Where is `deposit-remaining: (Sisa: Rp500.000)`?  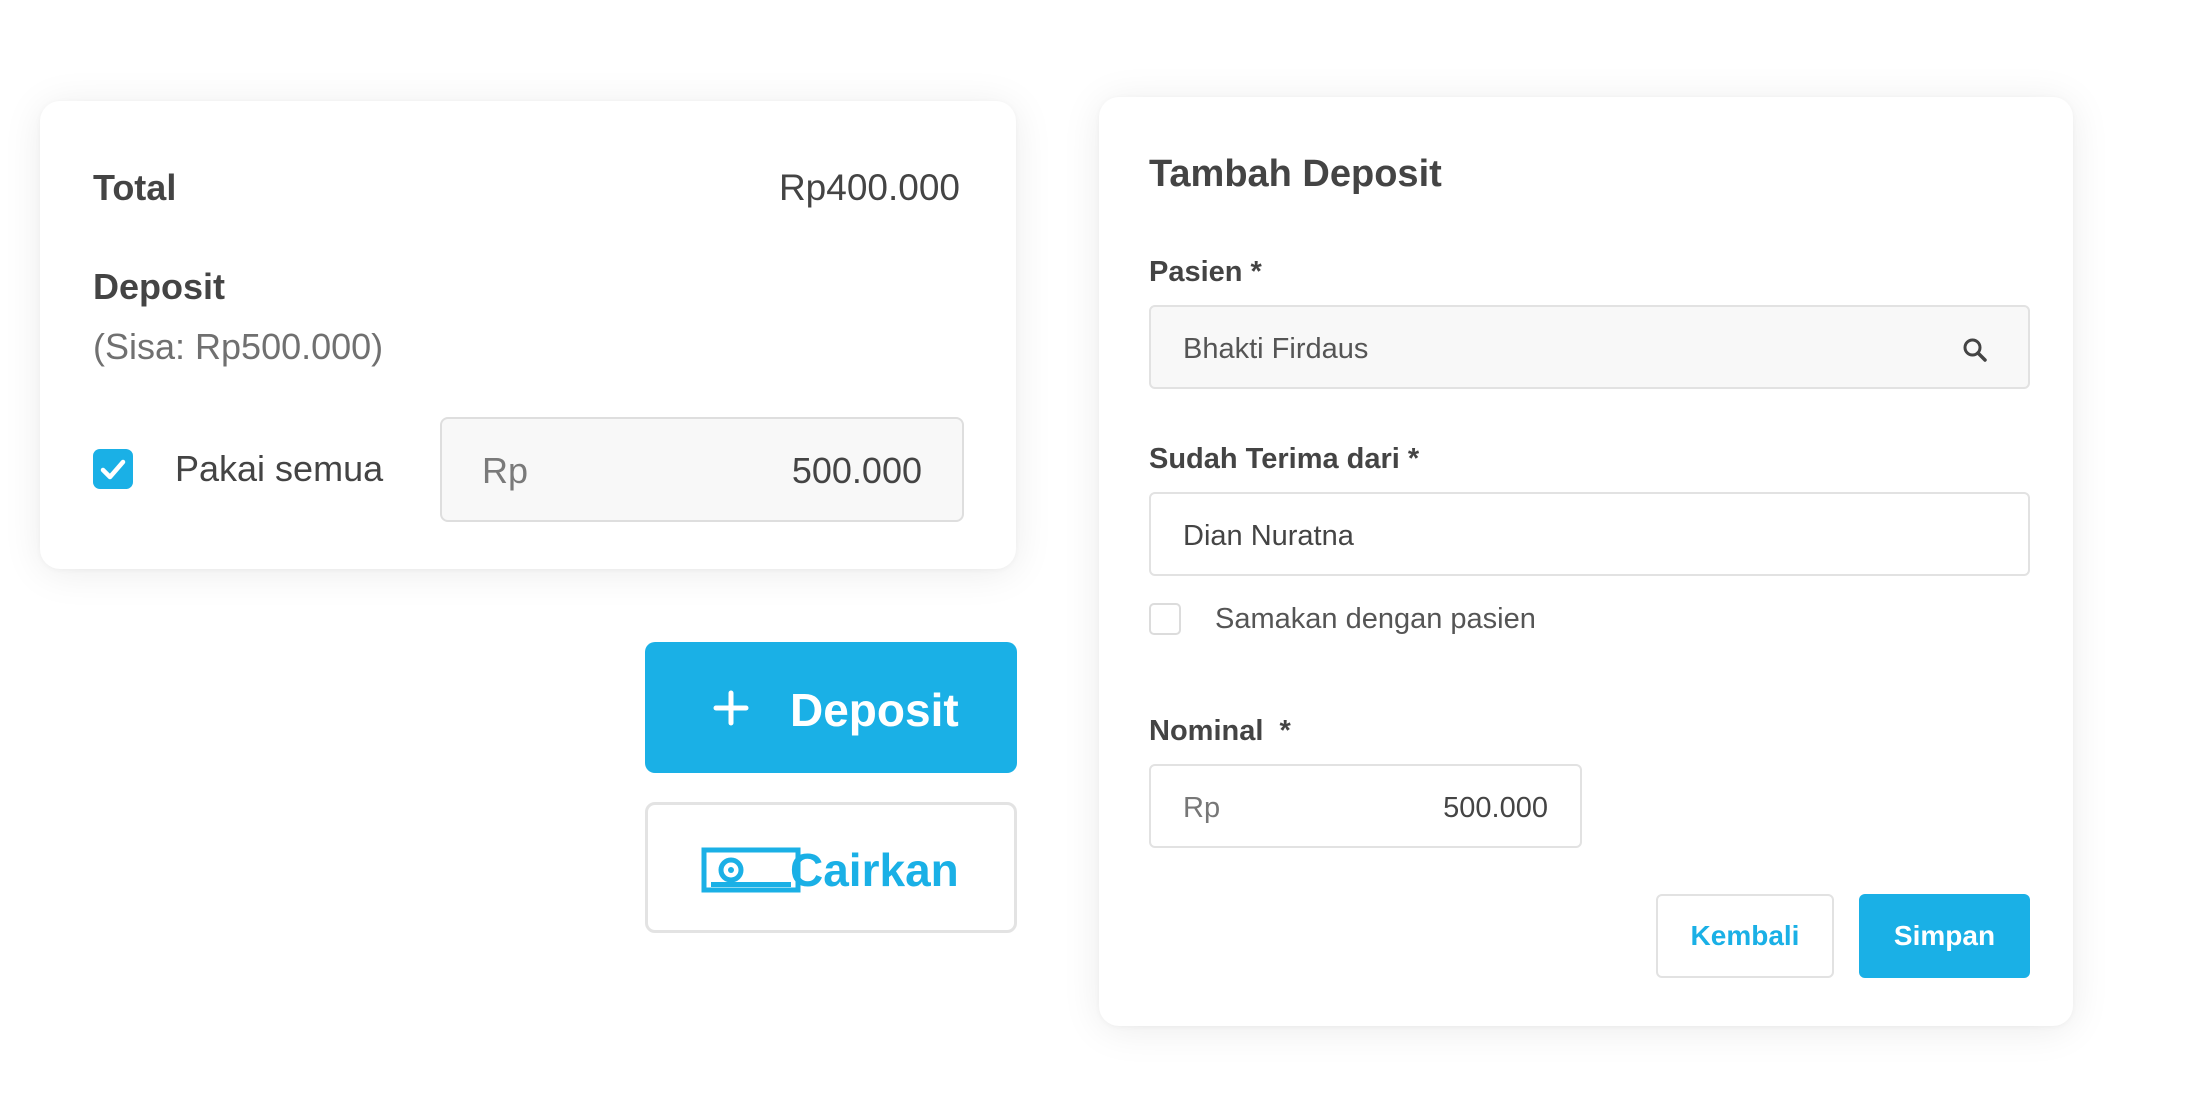
deposit-remaining: (Sisa: Rp500.000) is located at coordinates (238, 346).